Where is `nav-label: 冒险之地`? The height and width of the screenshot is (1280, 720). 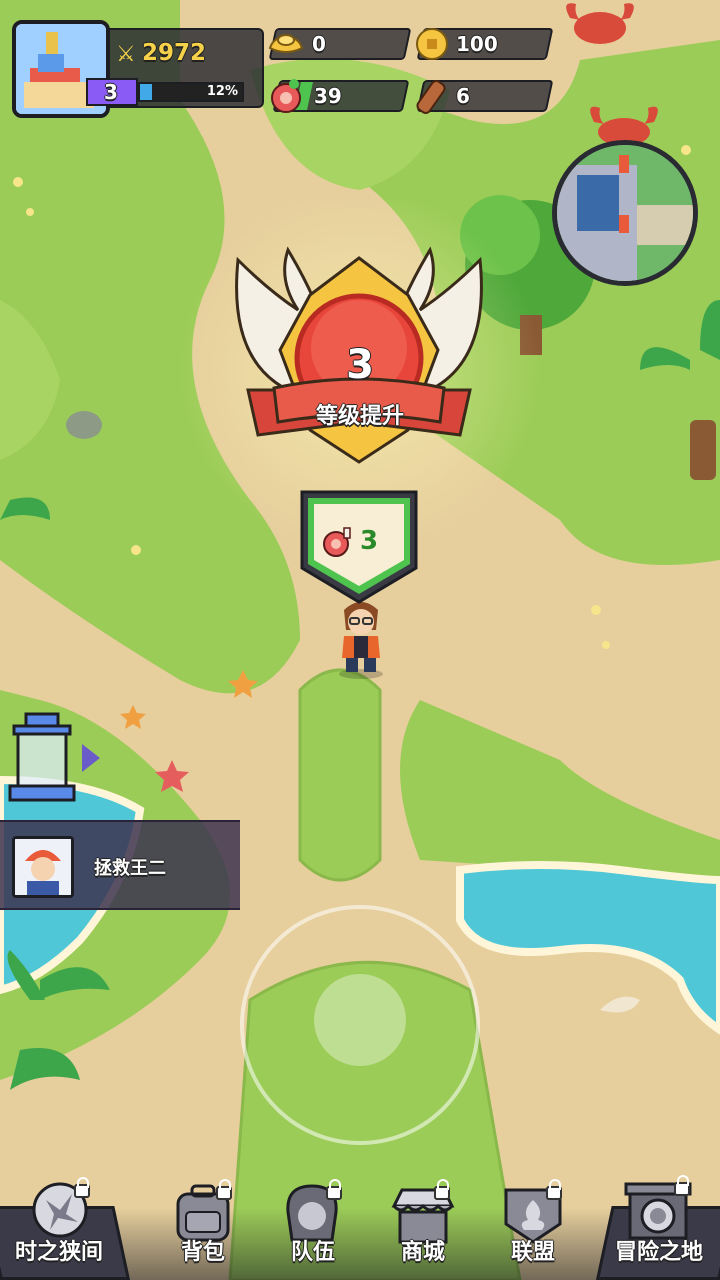
nav-label: 冒险之地 is located at coordinates (658, 1252).